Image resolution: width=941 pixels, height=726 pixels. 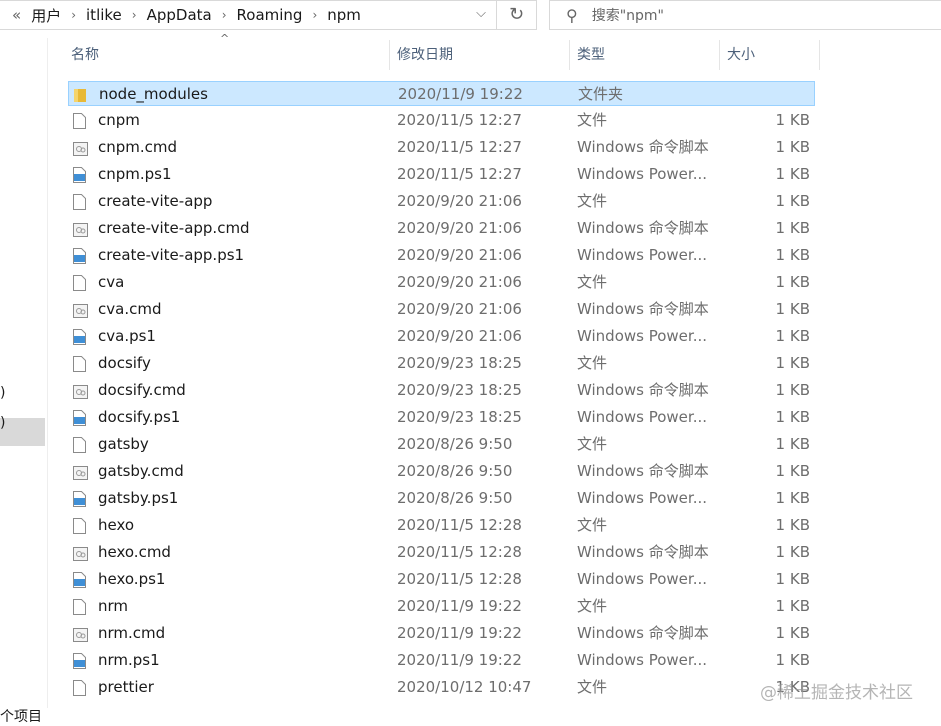 I want to click on breadcrumb-item: itlike, so click(x=104, y=15).